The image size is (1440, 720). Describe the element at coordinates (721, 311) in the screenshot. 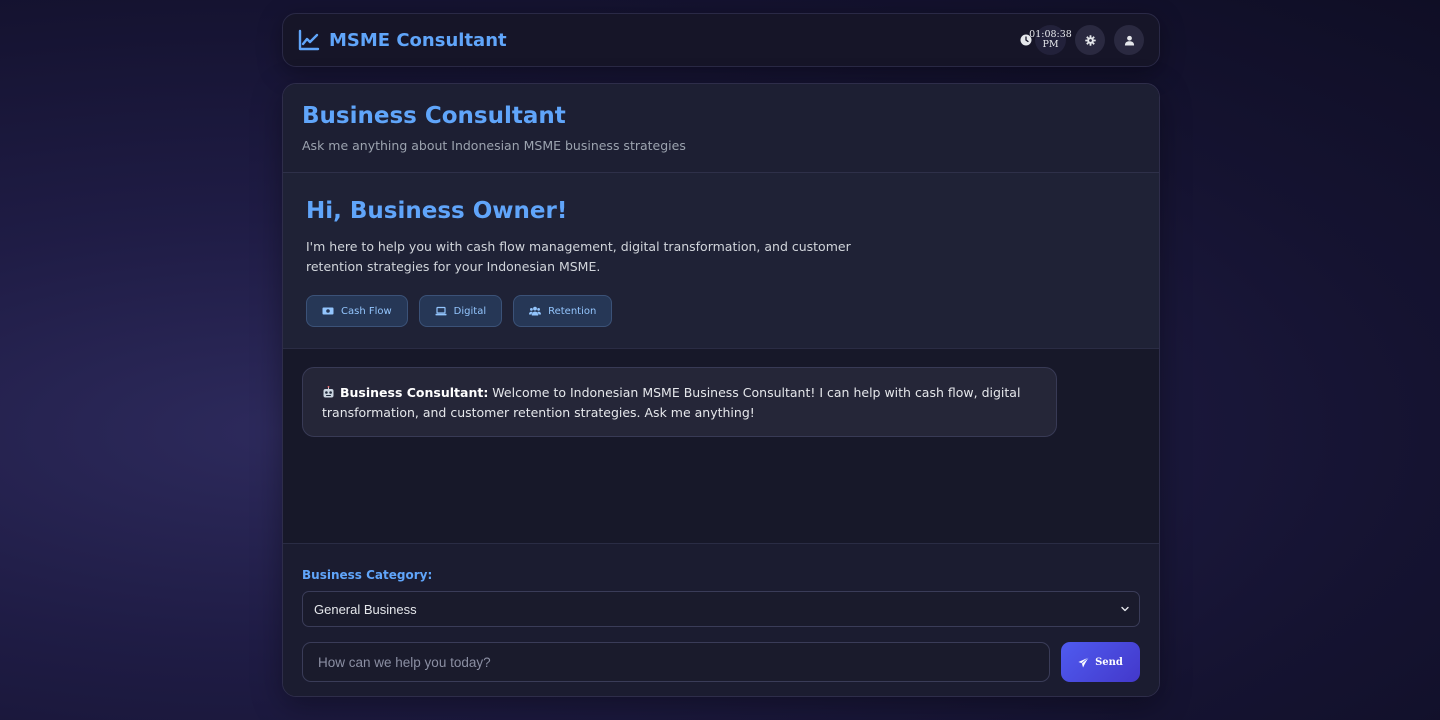

I see `topic-chips: Cash Flow Digital Retention` at that location.